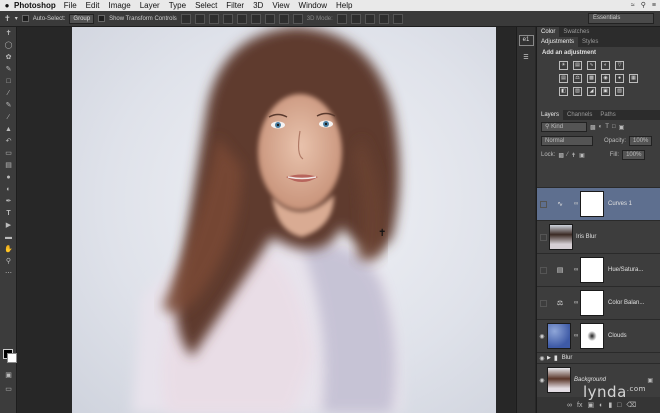  I want to click on more-tools-icon: ⋯, so click(8, 273).